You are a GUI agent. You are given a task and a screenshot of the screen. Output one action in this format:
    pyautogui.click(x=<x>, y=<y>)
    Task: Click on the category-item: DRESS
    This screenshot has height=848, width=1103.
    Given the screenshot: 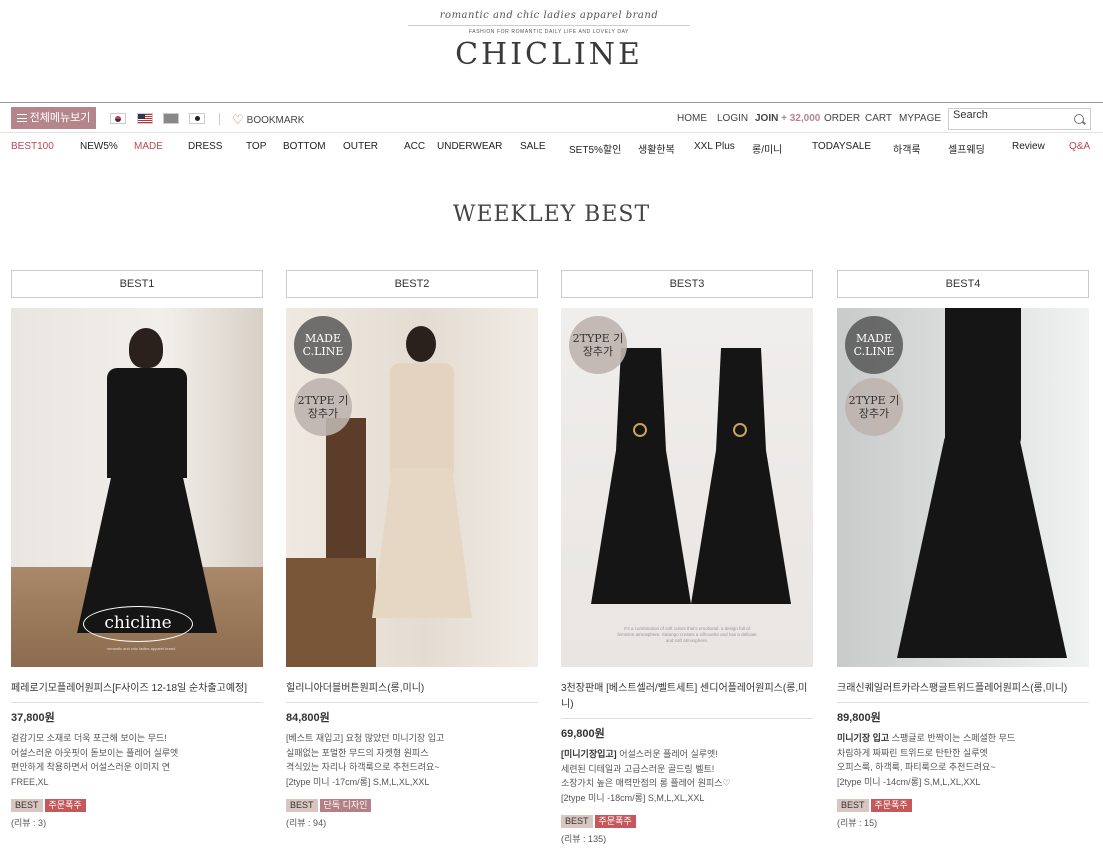 What is the action you would take?
    pyautogui.click(x=205, y=146)
    